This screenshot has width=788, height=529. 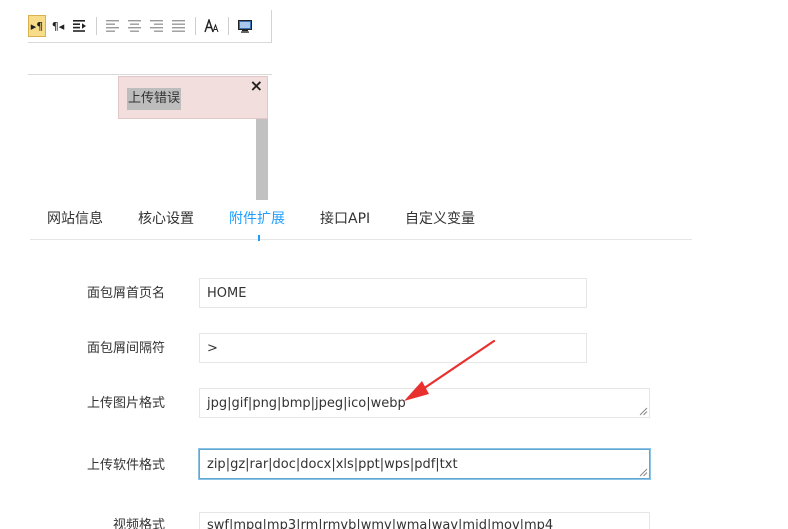 I want to click on indent-button, so click(x=80, y=26).